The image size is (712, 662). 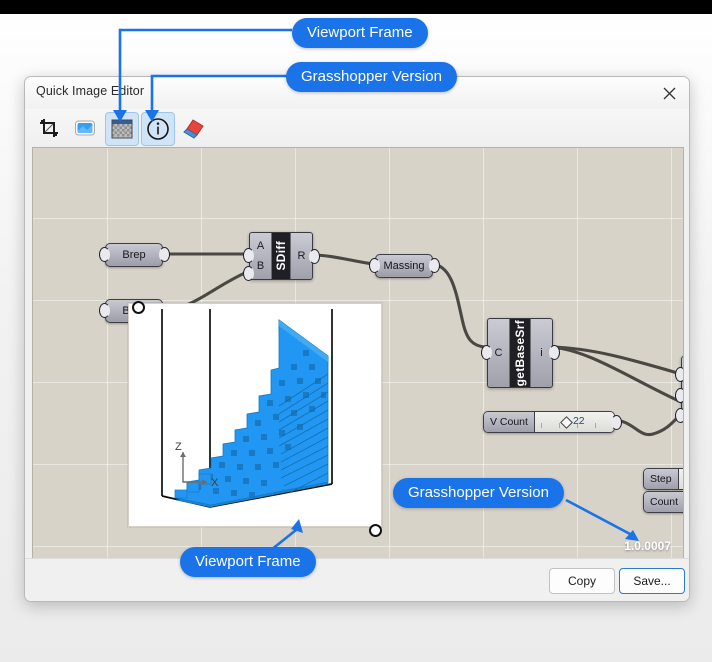 I want to click on copy-button: Copy, so click(x=582, y=581).